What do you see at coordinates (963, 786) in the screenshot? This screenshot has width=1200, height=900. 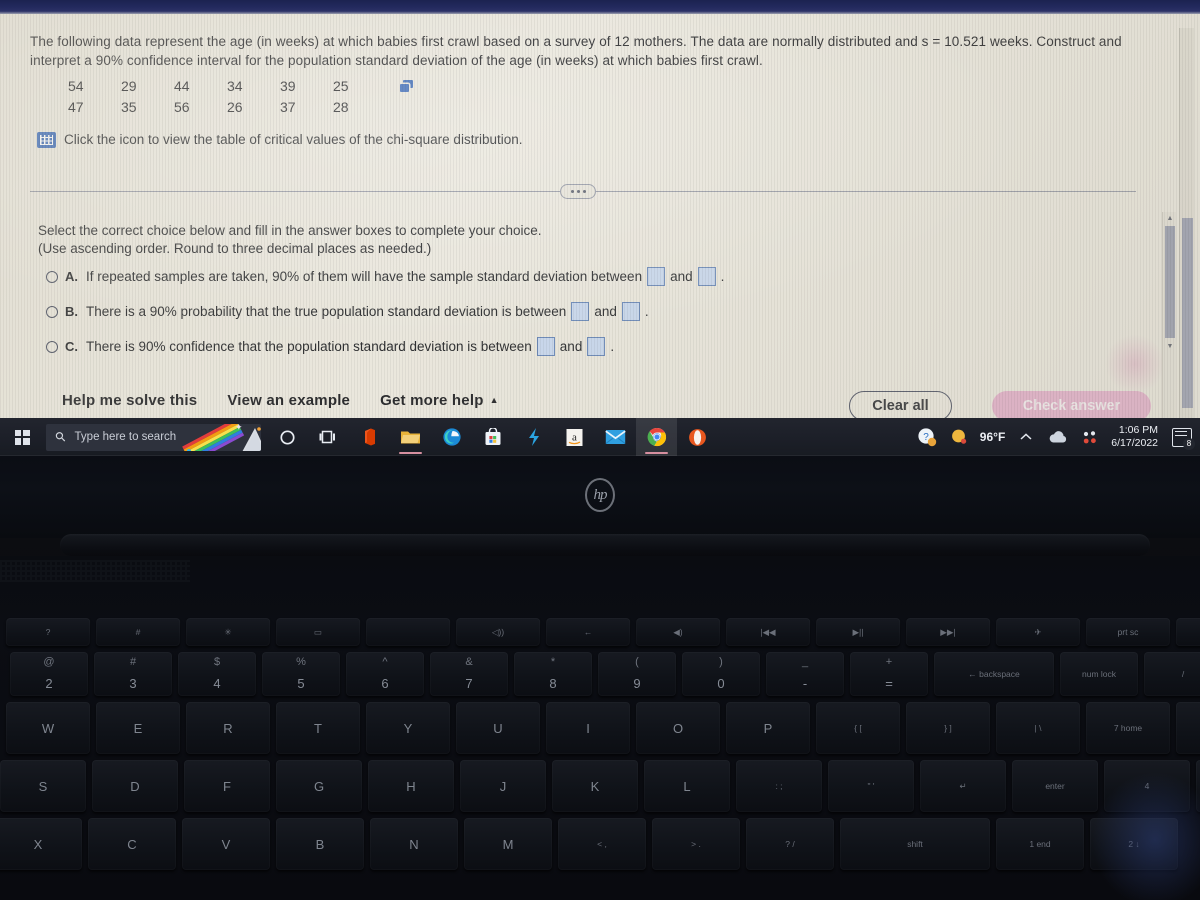 I see `key-return: ↵` at bounding box center [963, 786].